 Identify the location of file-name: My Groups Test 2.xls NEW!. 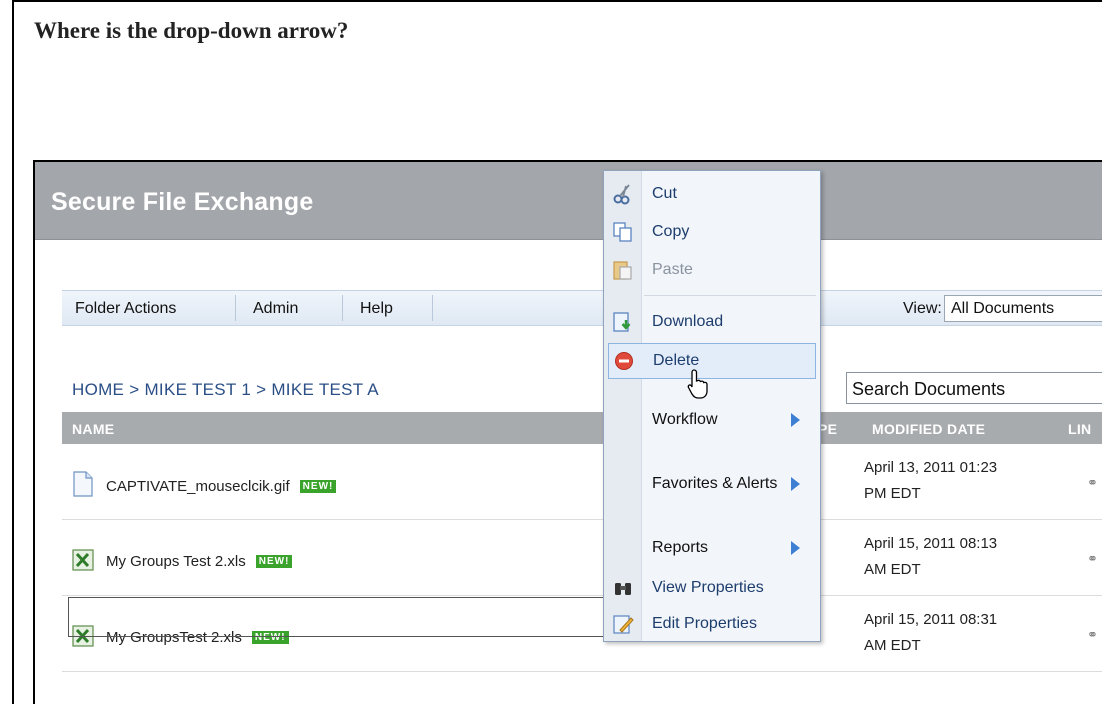
(199, 561).